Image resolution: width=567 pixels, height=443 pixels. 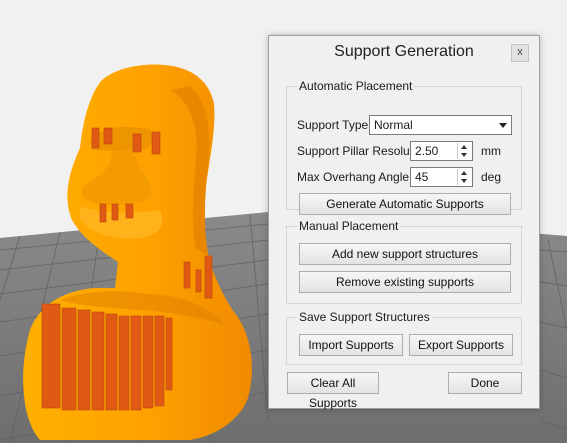 What do you see at coordinates (356, 86) in the screenshot?
I see `automatic-placement-label: Automatic Placement` at bounding box center [356, 86].